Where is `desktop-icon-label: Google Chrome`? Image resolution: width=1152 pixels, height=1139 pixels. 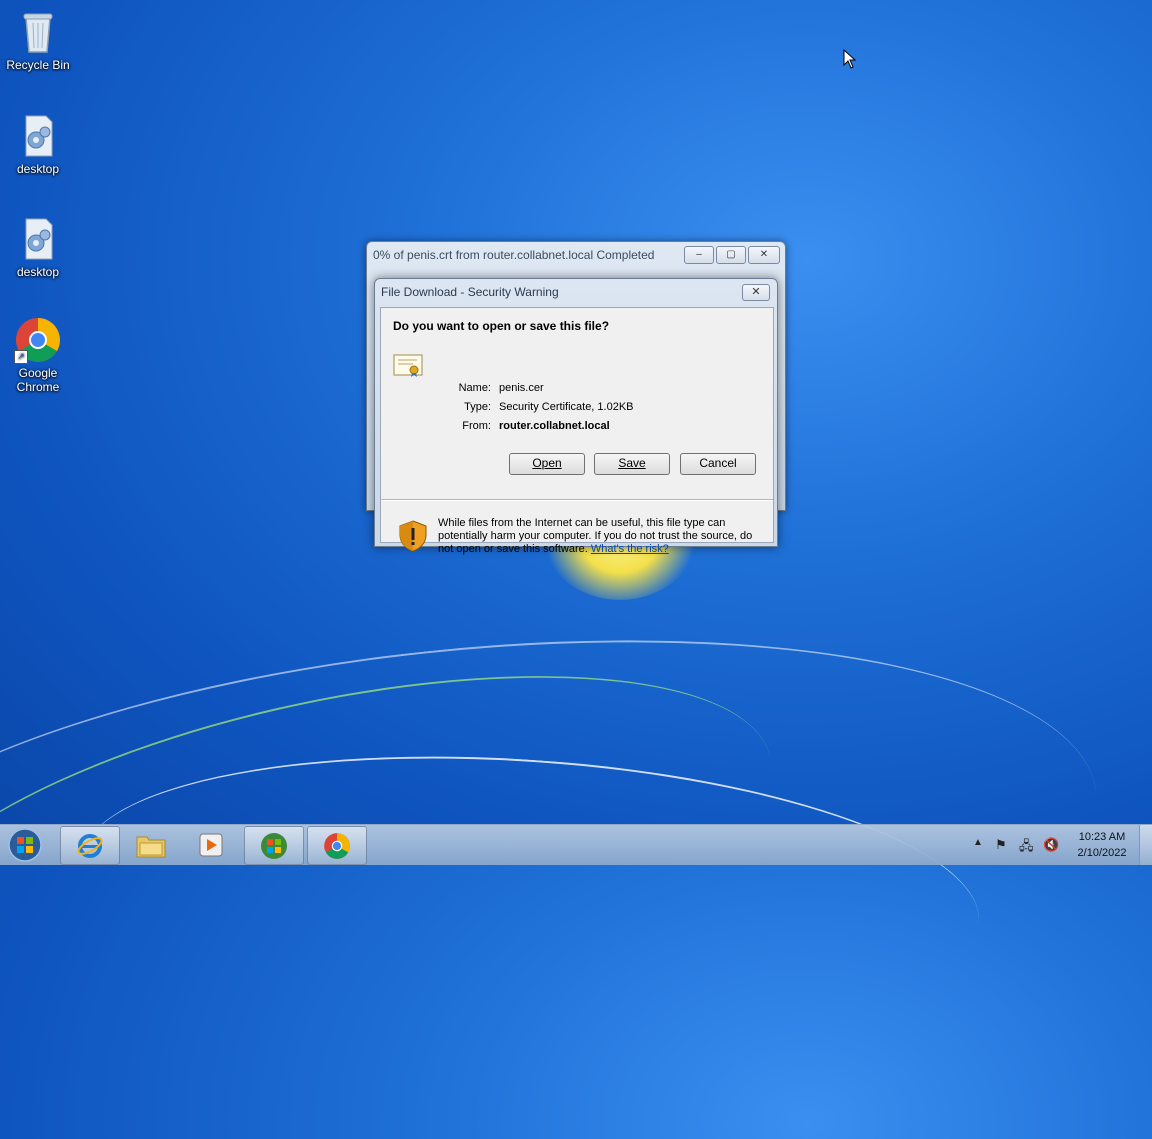
desktop-icon-label: Google Chrome is located at coordinates (38, 380).